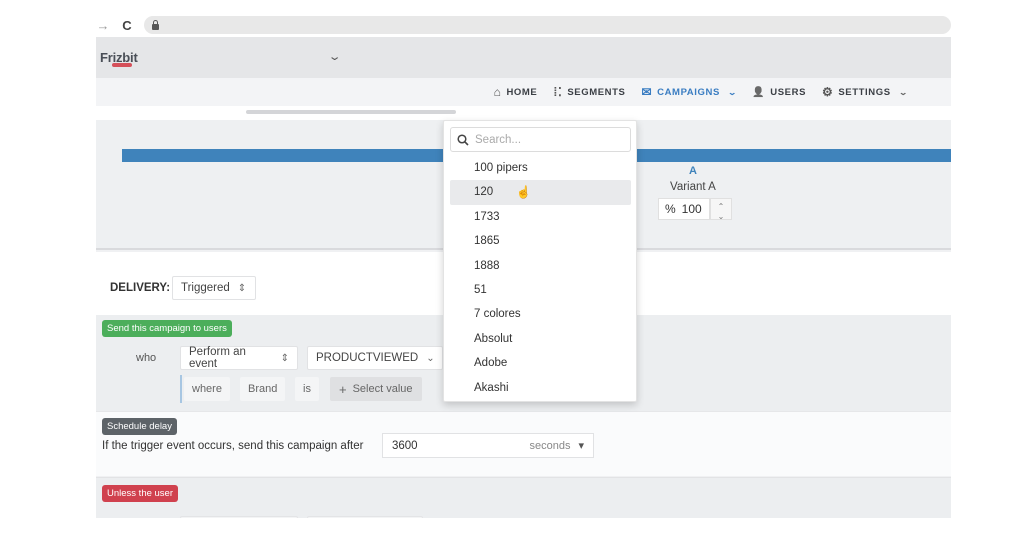 This screenshot has width=1024, height=550. I want to click on hand-cursor-icon: ☝, so click(523, 192).